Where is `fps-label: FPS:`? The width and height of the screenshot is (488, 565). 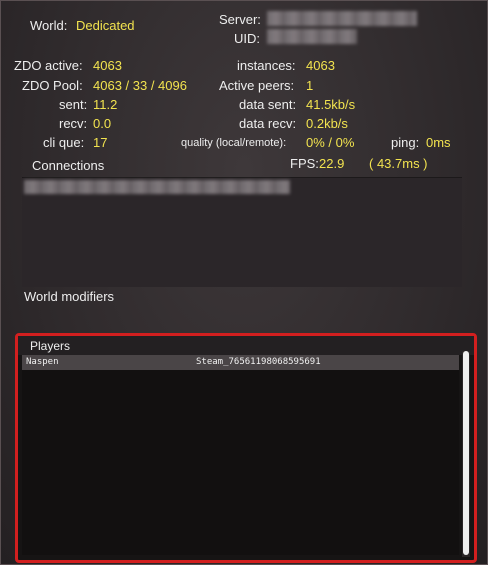 fps-label: FPS: is located at coordinates (304, 163).